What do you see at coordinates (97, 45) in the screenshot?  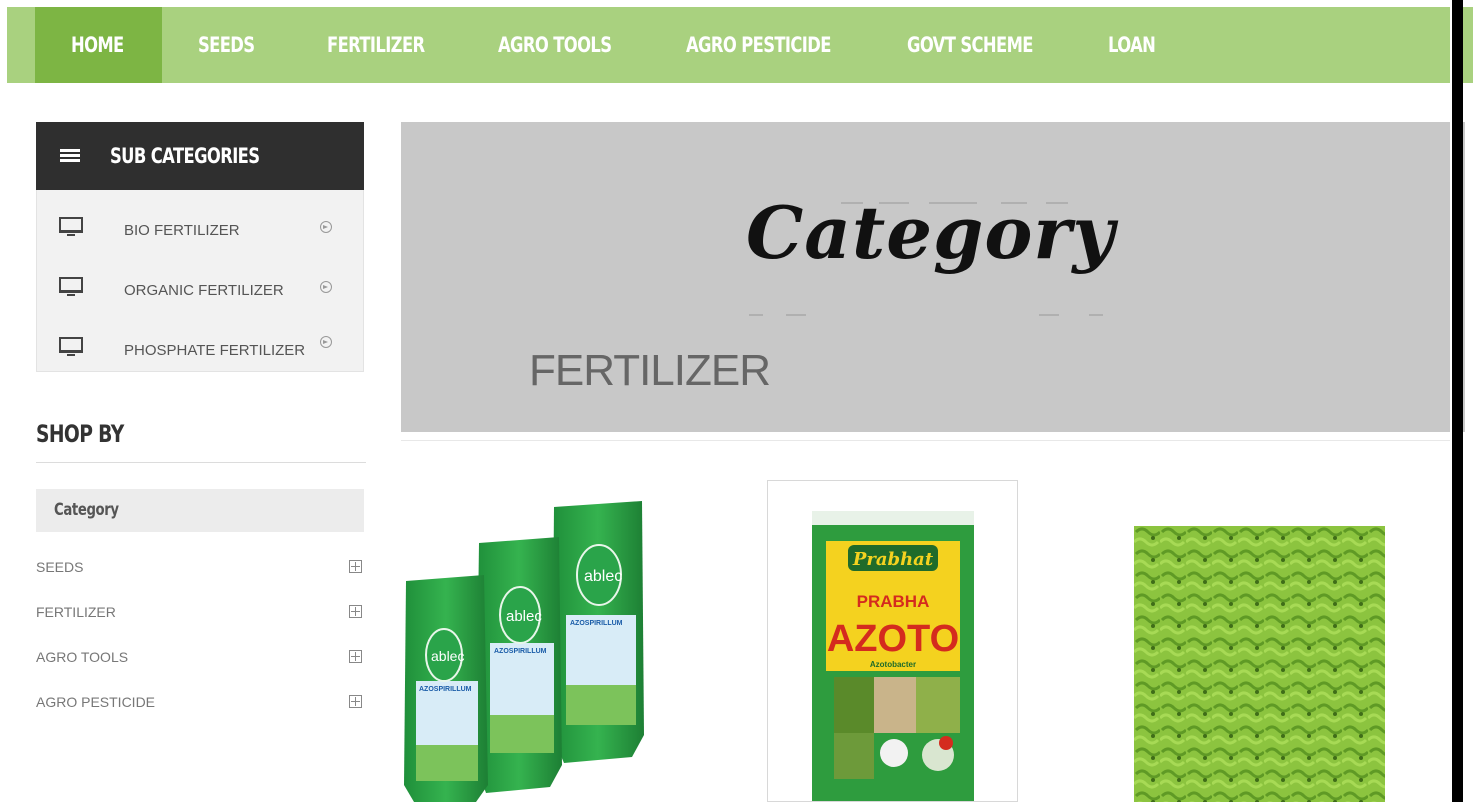 I see `nav-home: HOME` at bounding box center [97, 45].